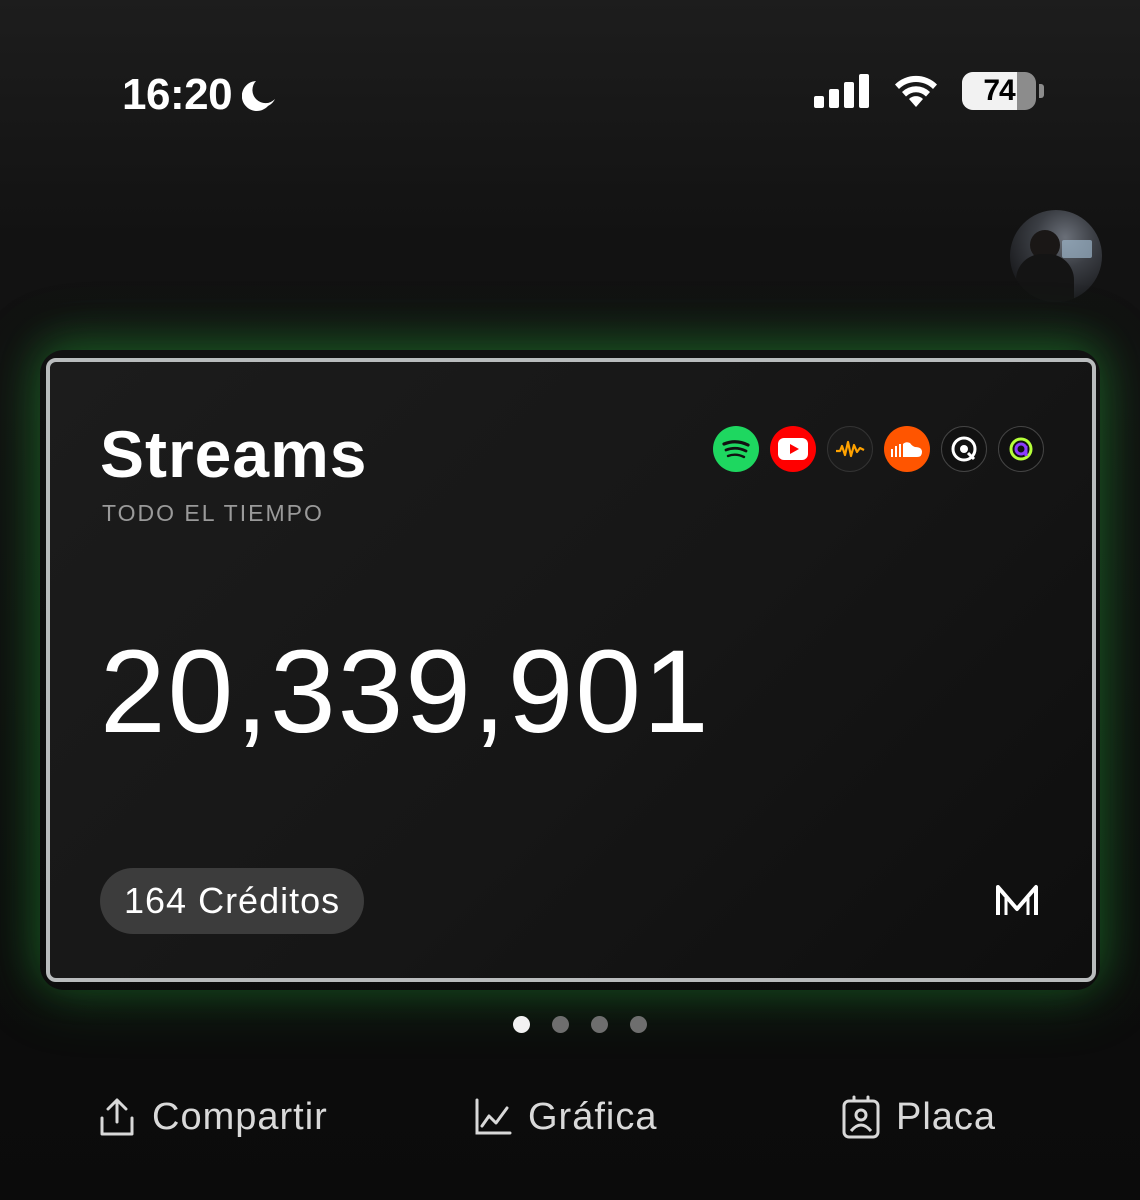  I want to click on card-subtitle: TODO EL TIEMPO, so click(213, 513).